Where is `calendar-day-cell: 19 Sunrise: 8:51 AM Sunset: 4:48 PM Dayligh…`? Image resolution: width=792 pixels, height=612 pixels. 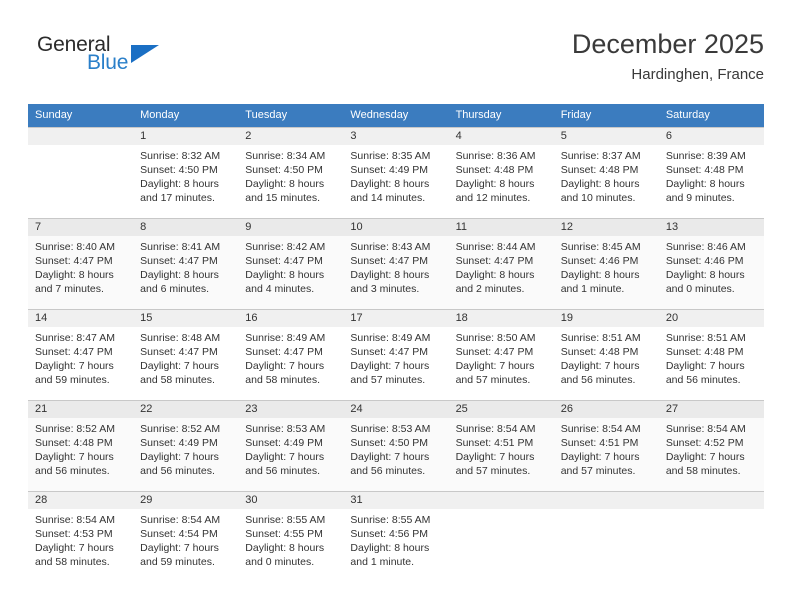
calendar-day-cell: 19 Sunrise: 8:51 AM Sunset: 4:48 PM Dayligh… is located at coordinates (606, 355).